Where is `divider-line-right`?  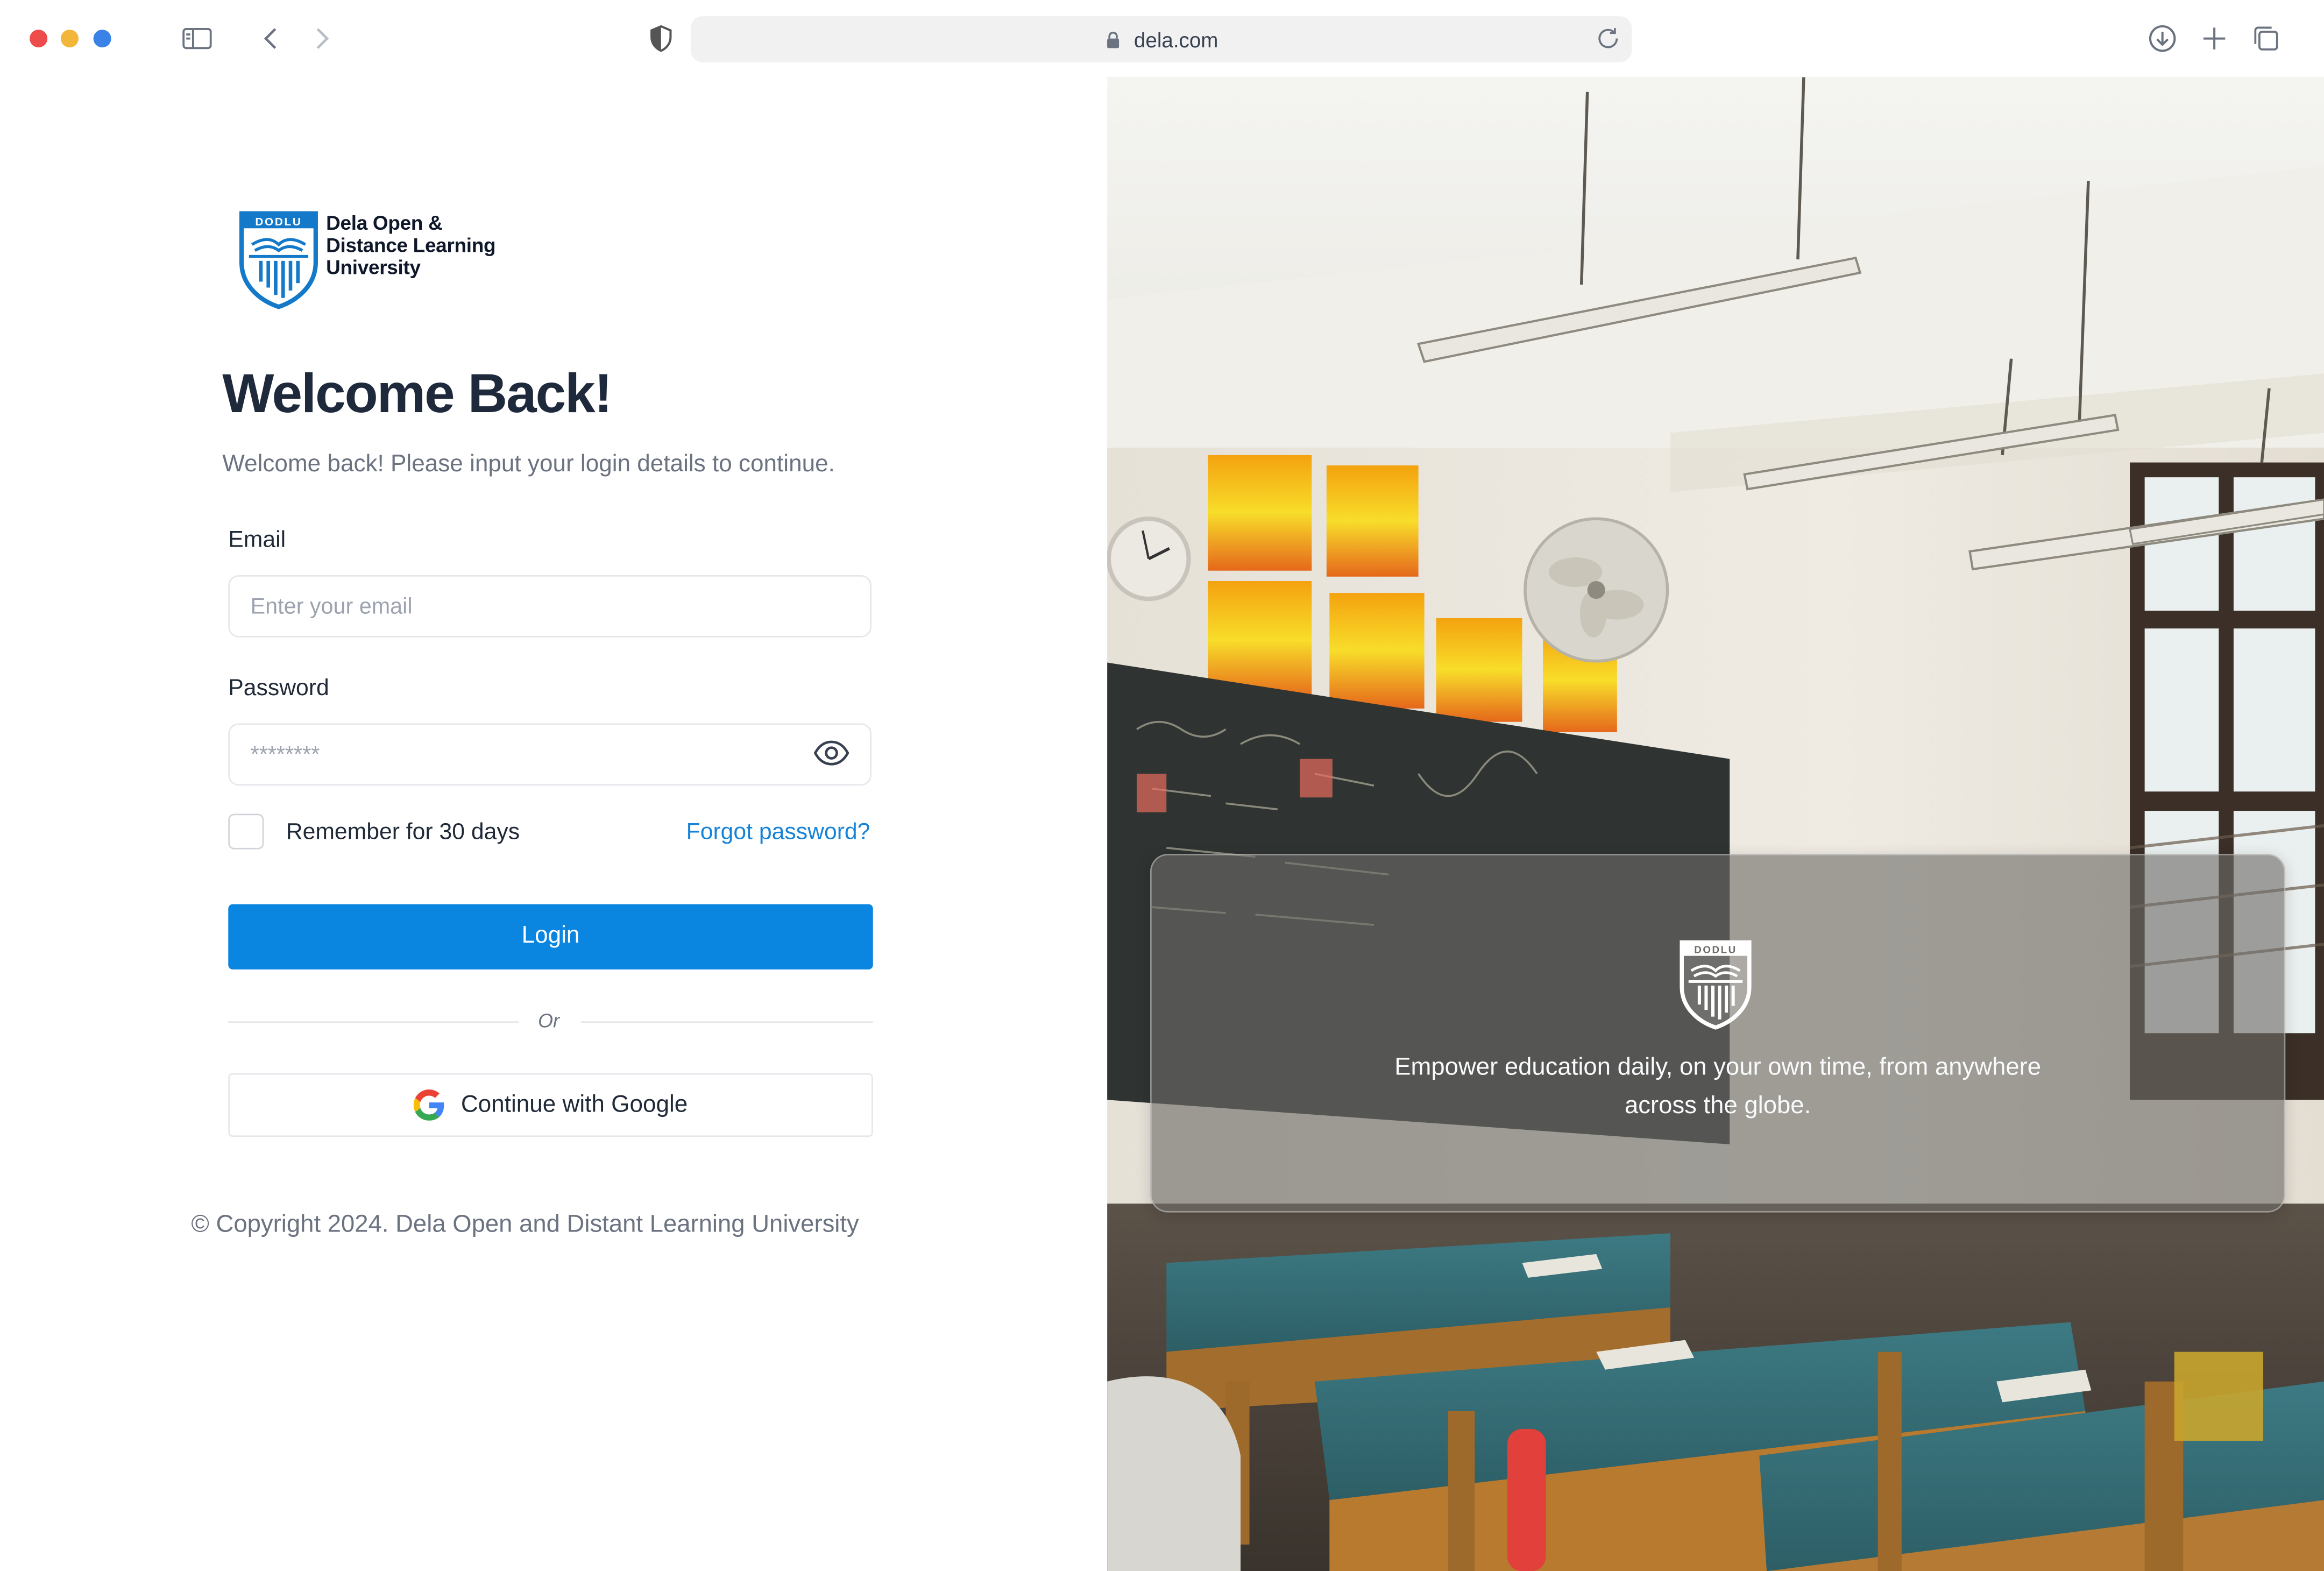 divider-line-right is located at coordinates (726, 1022).